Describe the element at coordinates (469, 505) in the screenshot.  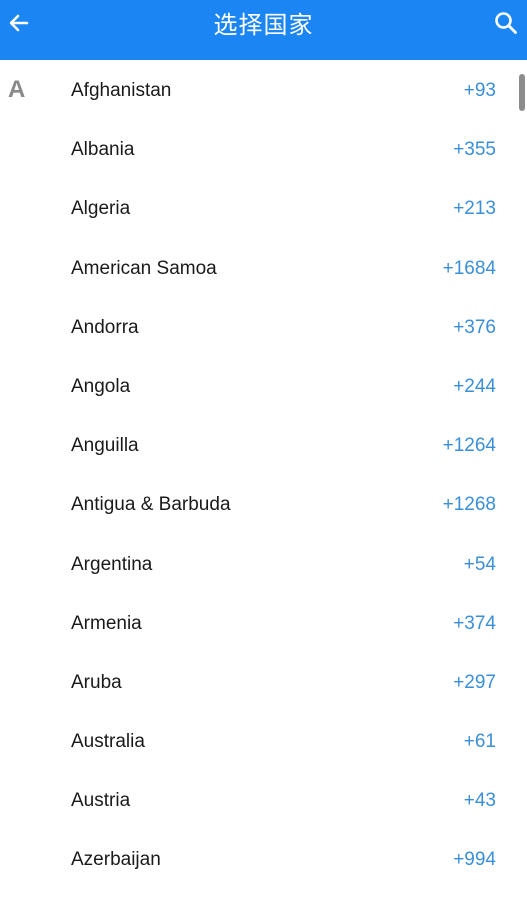
I see `dial-code: +1268` at that location.